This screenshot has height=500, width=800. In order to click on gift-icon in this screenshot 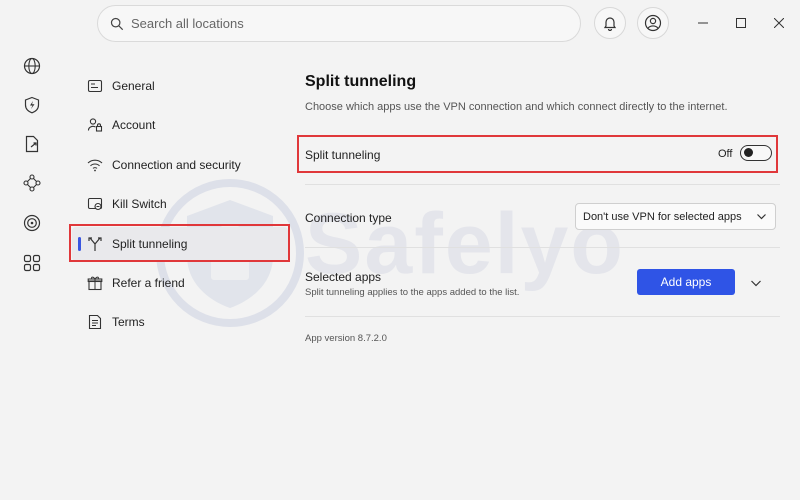, I will do `click(95, 283)`.